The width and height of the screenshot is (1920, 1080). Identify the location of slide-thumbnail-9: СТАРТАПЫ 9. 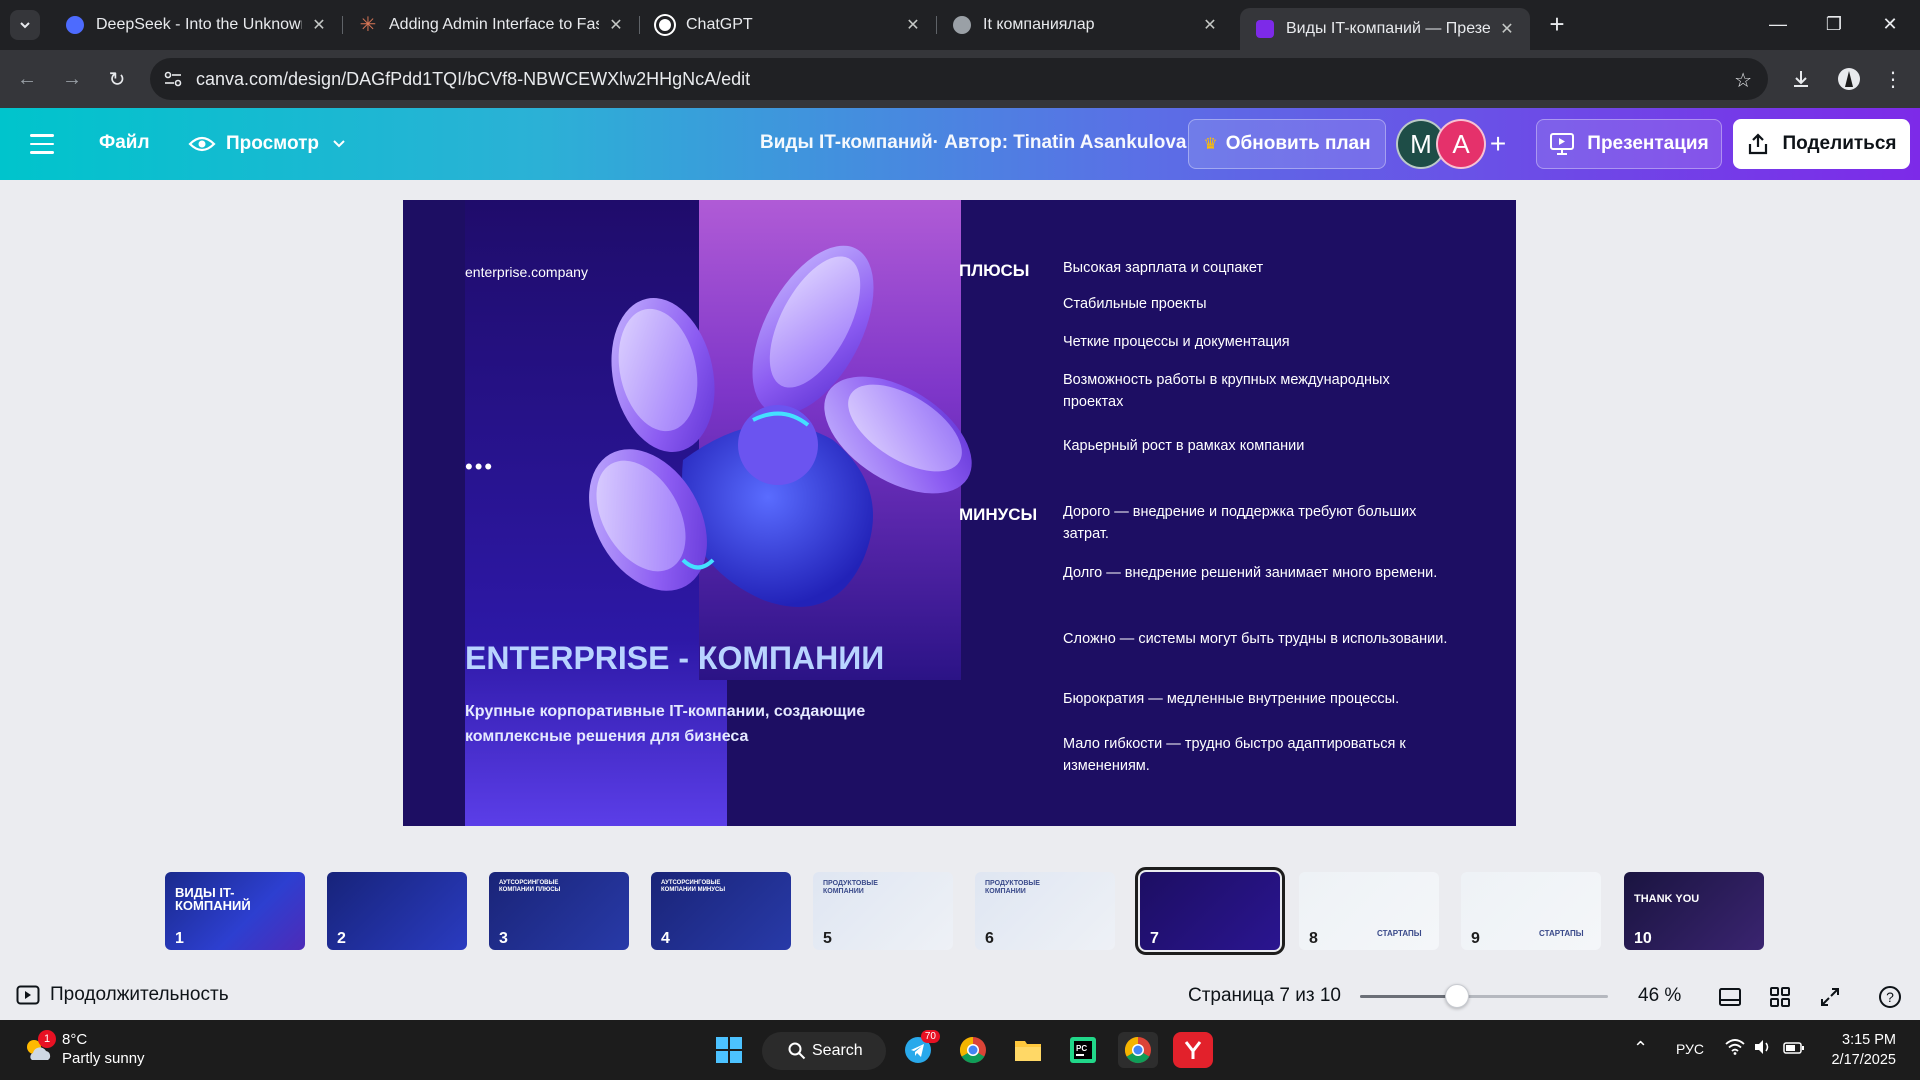
(1531, 911).